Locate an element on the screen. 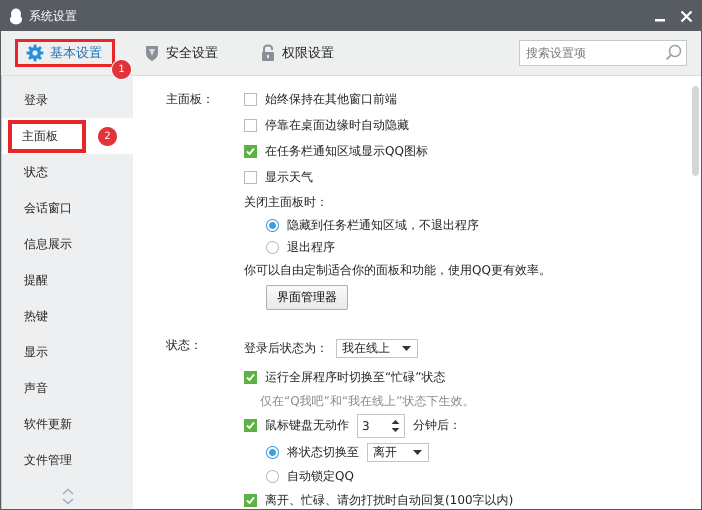  radio-label: 退出程序 is located at coordinates (311, 247).